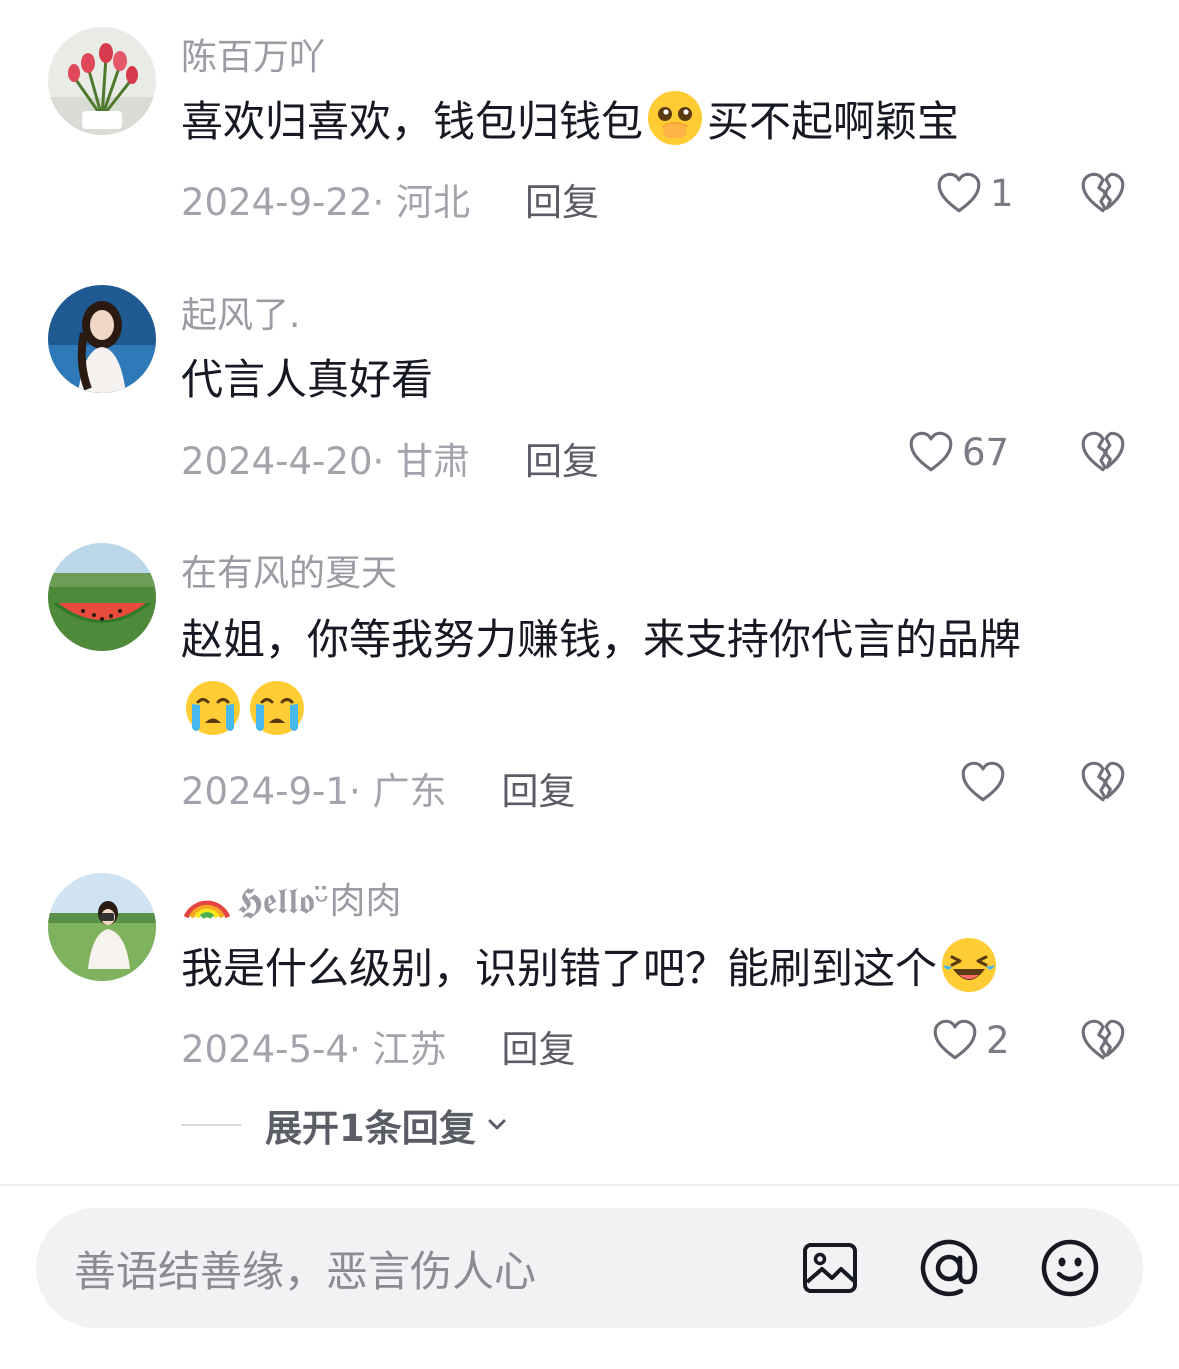 Image resolution: width=1179 pixels, height=1369 pixels. What do you see at coordinates (589, 1185) in the screenshot?
I see `divider` at bounding box center [589, 1185].